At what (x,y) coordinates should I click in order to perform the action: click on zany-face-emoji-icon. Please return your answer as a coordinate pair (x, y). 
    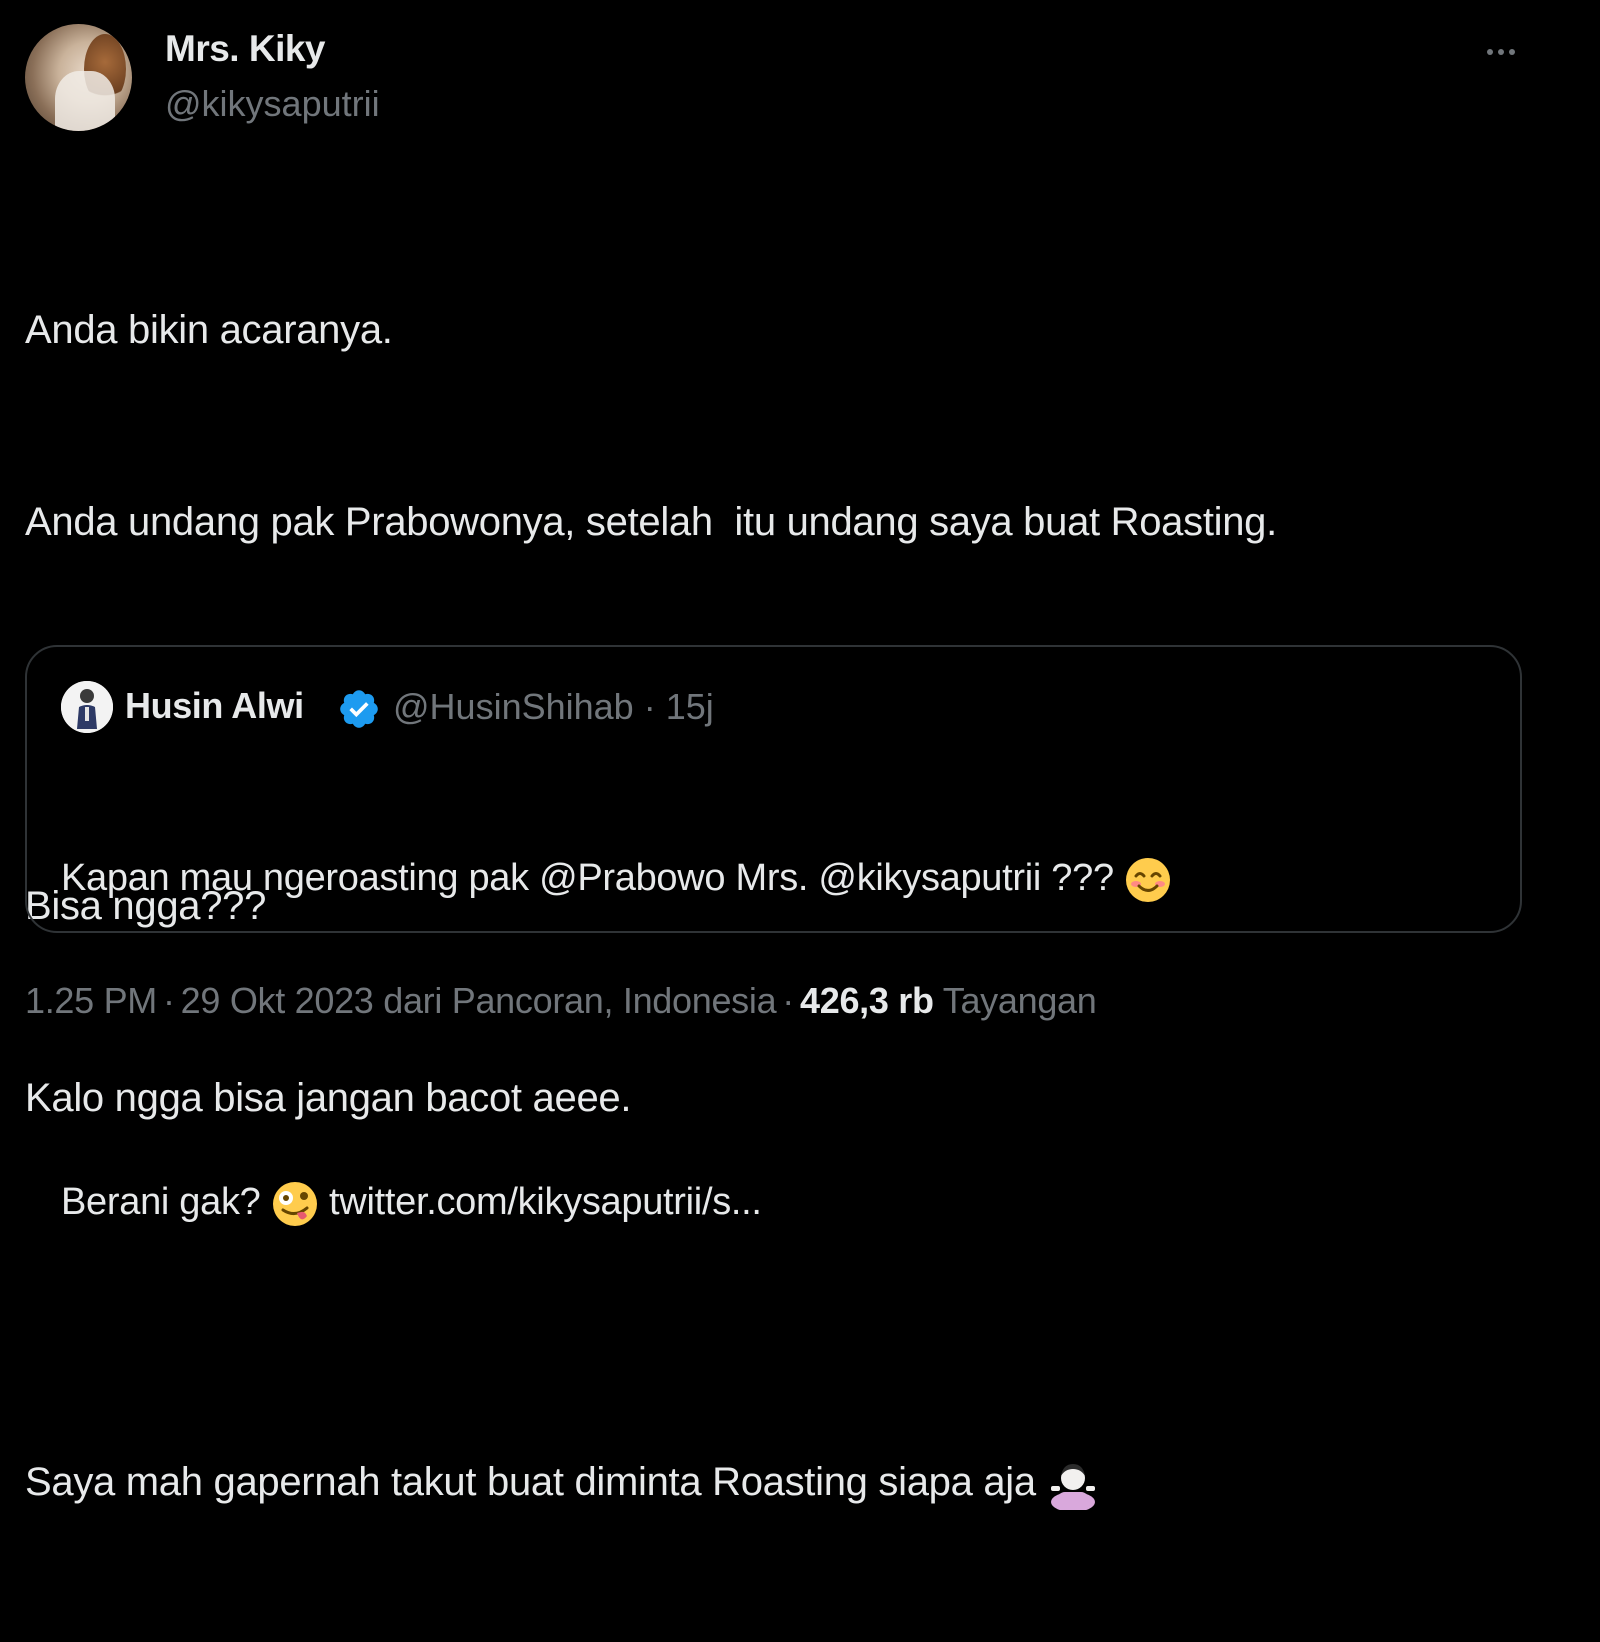
    Looking at the image, I should click on (294, 1203).